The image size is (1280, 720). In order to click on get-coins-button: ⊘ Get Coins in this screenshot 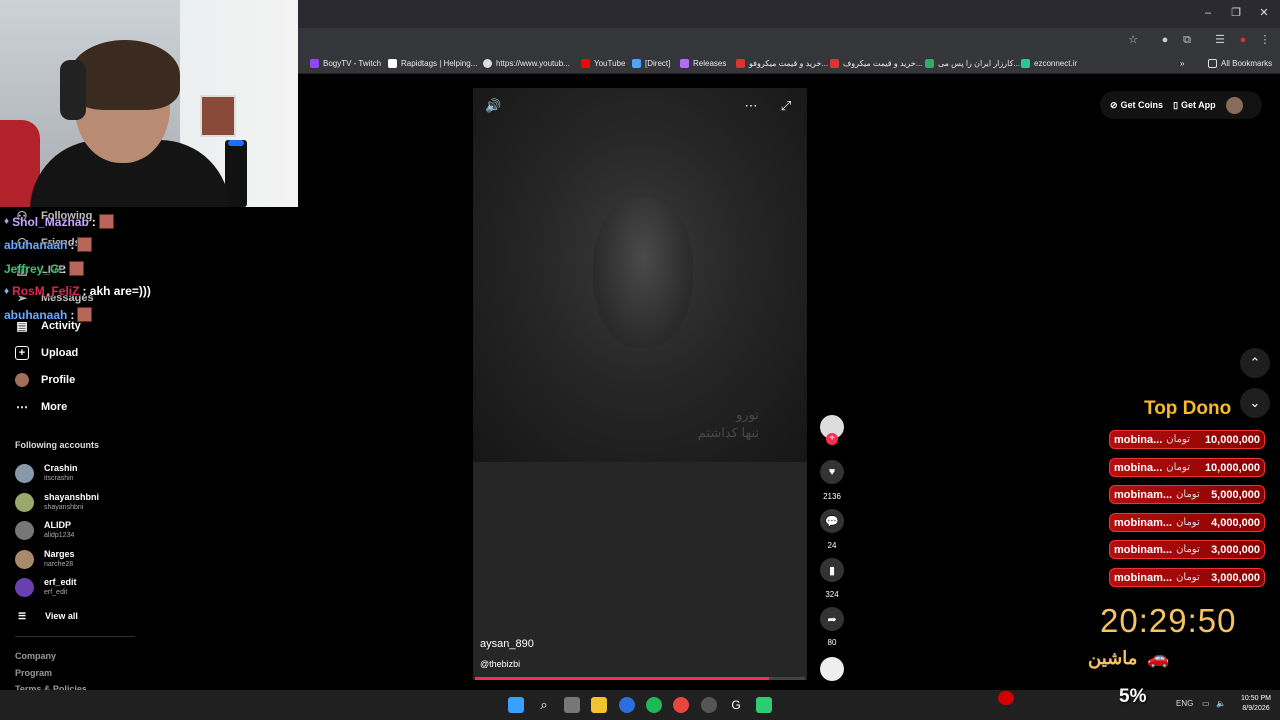, I will do `click(1136, 105)`.